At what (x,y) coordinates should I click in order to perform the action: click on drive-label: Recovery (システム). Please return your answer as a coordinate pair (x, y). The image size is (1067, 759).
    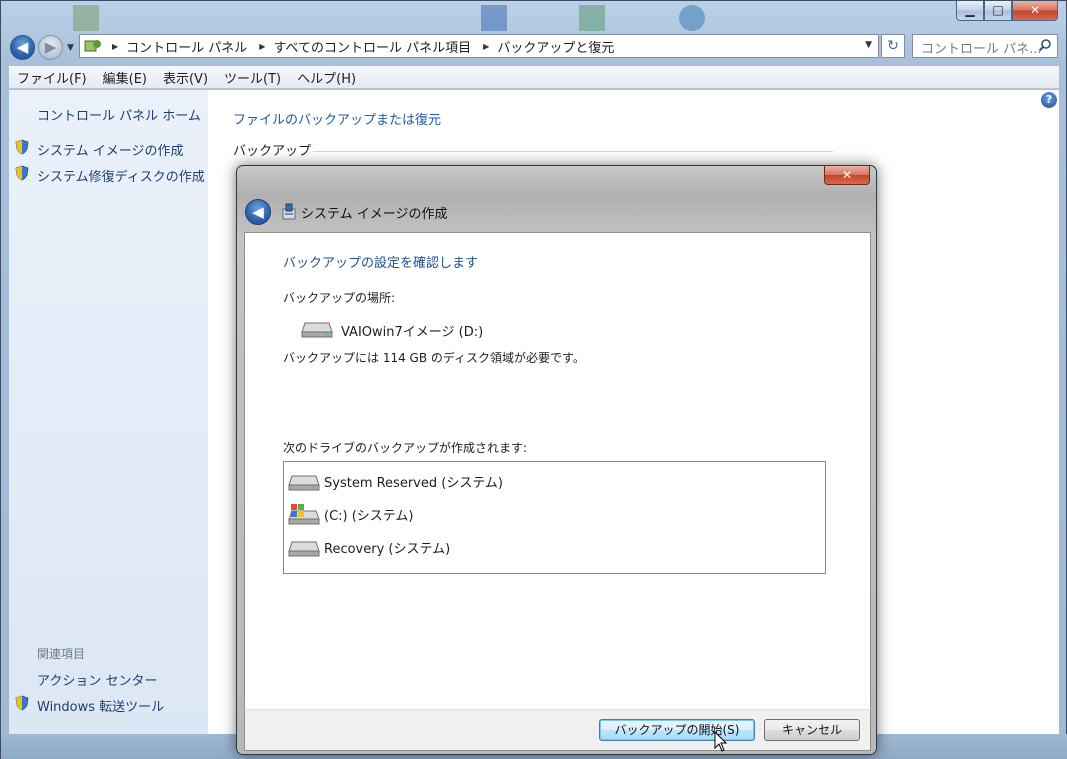
    Looking at the image, I should click on (387, 549).